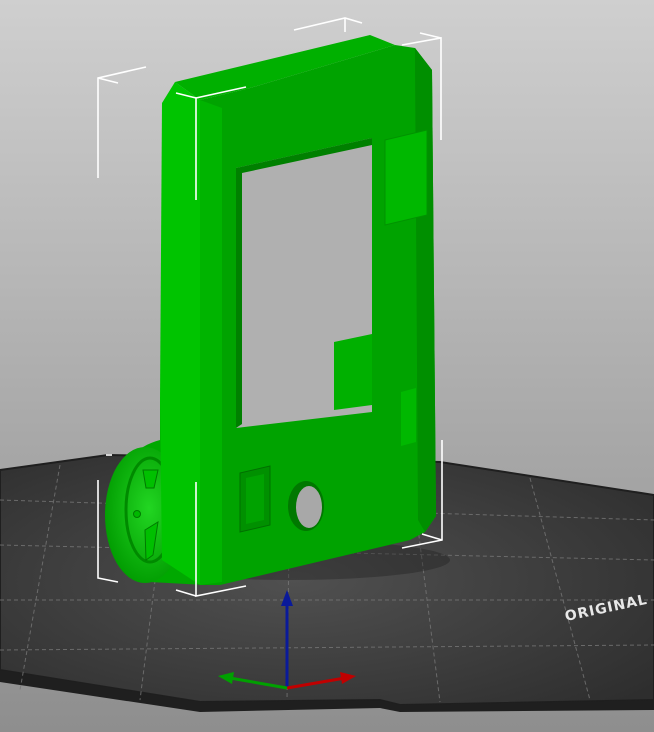 This screenshot has height=732, width=654. What do you see at coordinates (255, 499) in the screenshot?
I see `bottom-slot-inner` at bounding box center [255, 499].